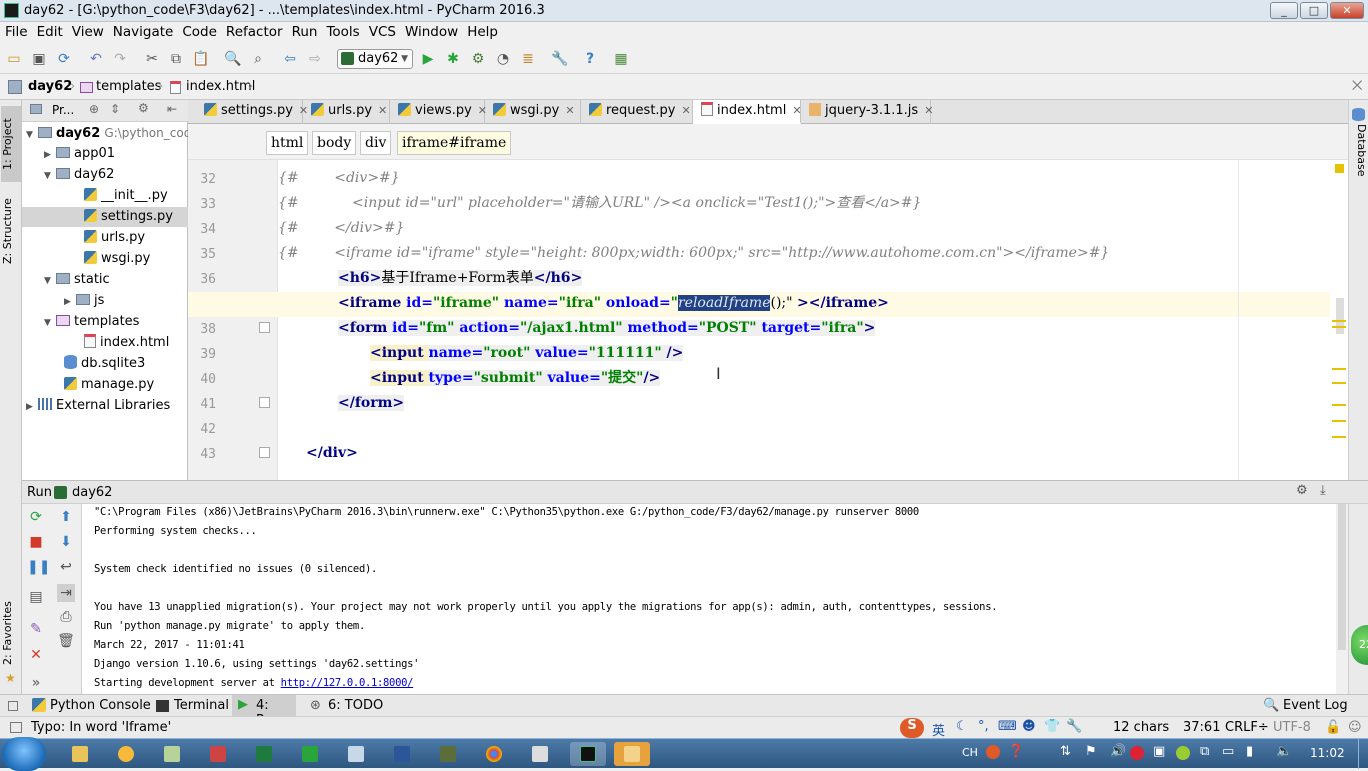 This screenshot has width=1368, height=771. I want to click on pin-icon: ✎, so click(36, 629).